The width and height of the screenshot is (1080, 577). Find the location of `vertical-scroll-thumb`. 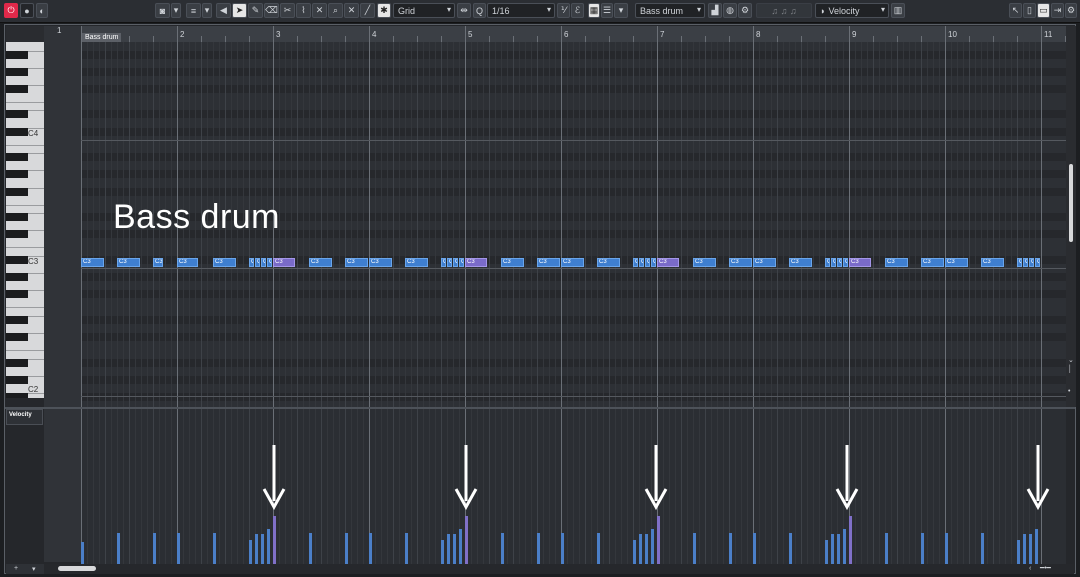

vertical-scroll-thumb is located at coordinates (1071, 203).